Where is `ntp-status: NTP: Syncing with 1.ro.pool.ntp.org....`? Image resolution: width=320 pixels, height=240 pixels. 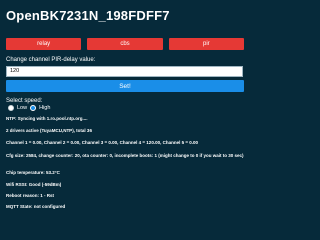
ntp-status: NTP: Syncing with 1.ro.pool.ntp.org.... is located at coordinates (47, 118).